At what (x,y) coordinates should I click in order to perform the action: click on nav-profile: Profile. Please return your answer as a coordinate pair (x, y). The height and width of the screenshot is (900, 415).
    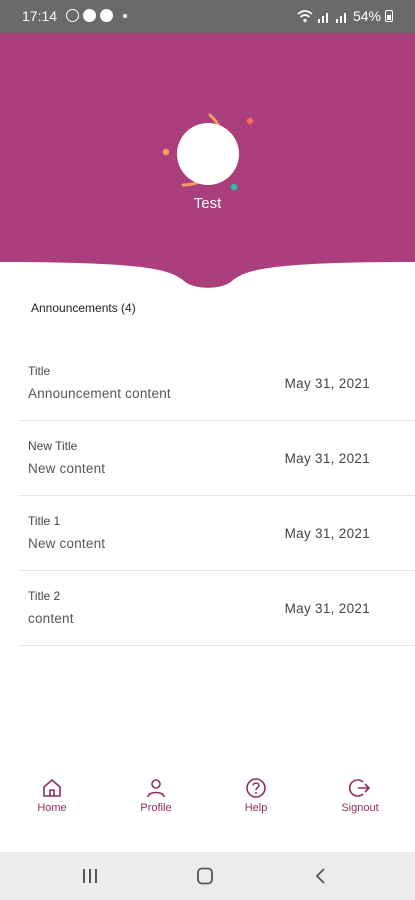
    Looking at the image, I should click on (156, 795).